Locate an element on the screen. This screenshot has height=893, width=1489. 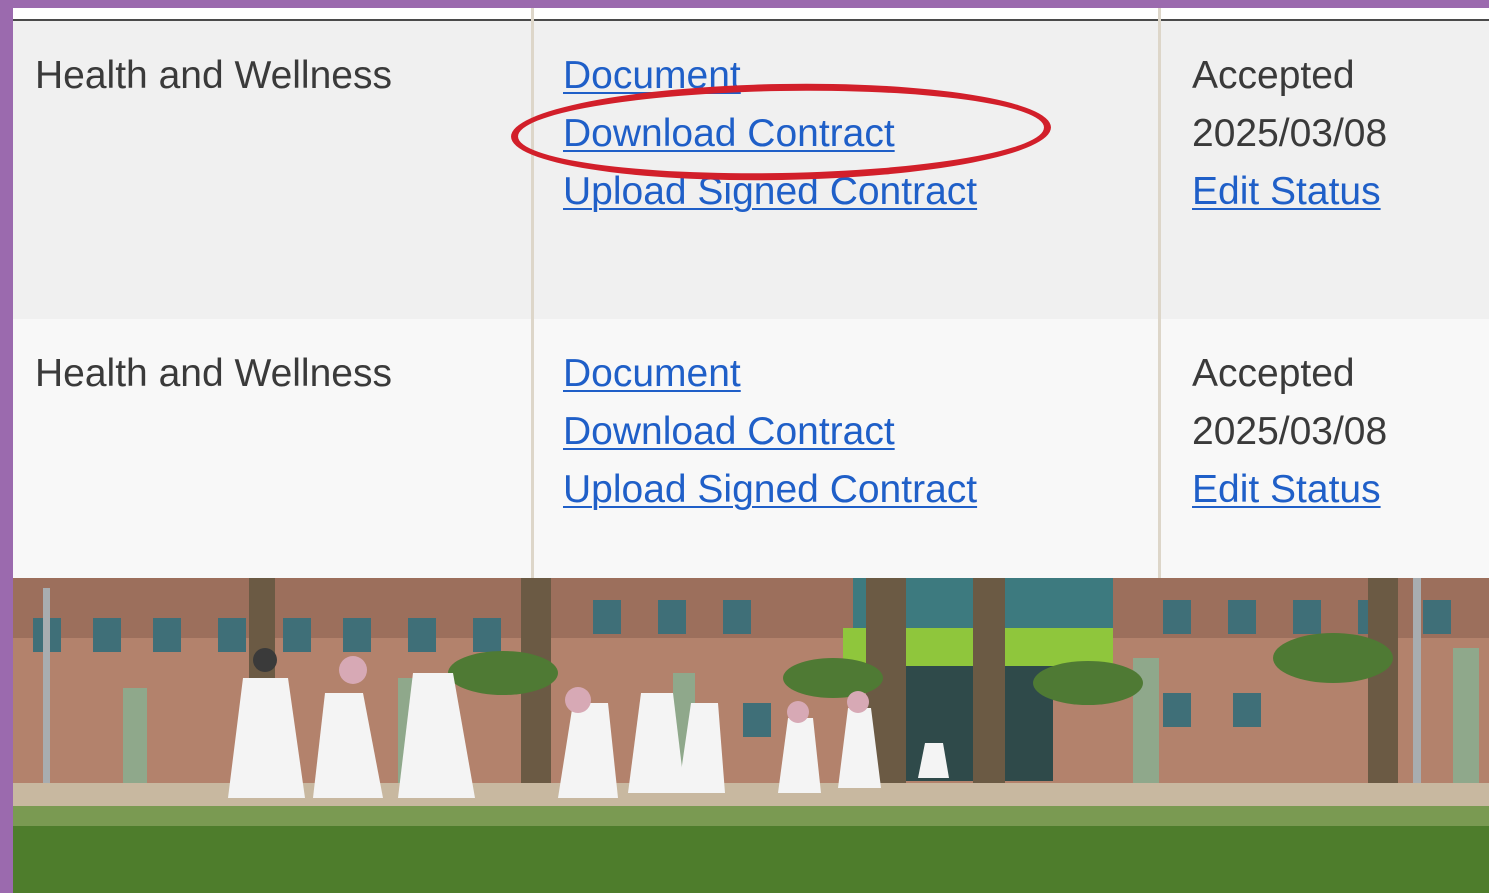
frame-top-border is located at coordinates (744, 4).